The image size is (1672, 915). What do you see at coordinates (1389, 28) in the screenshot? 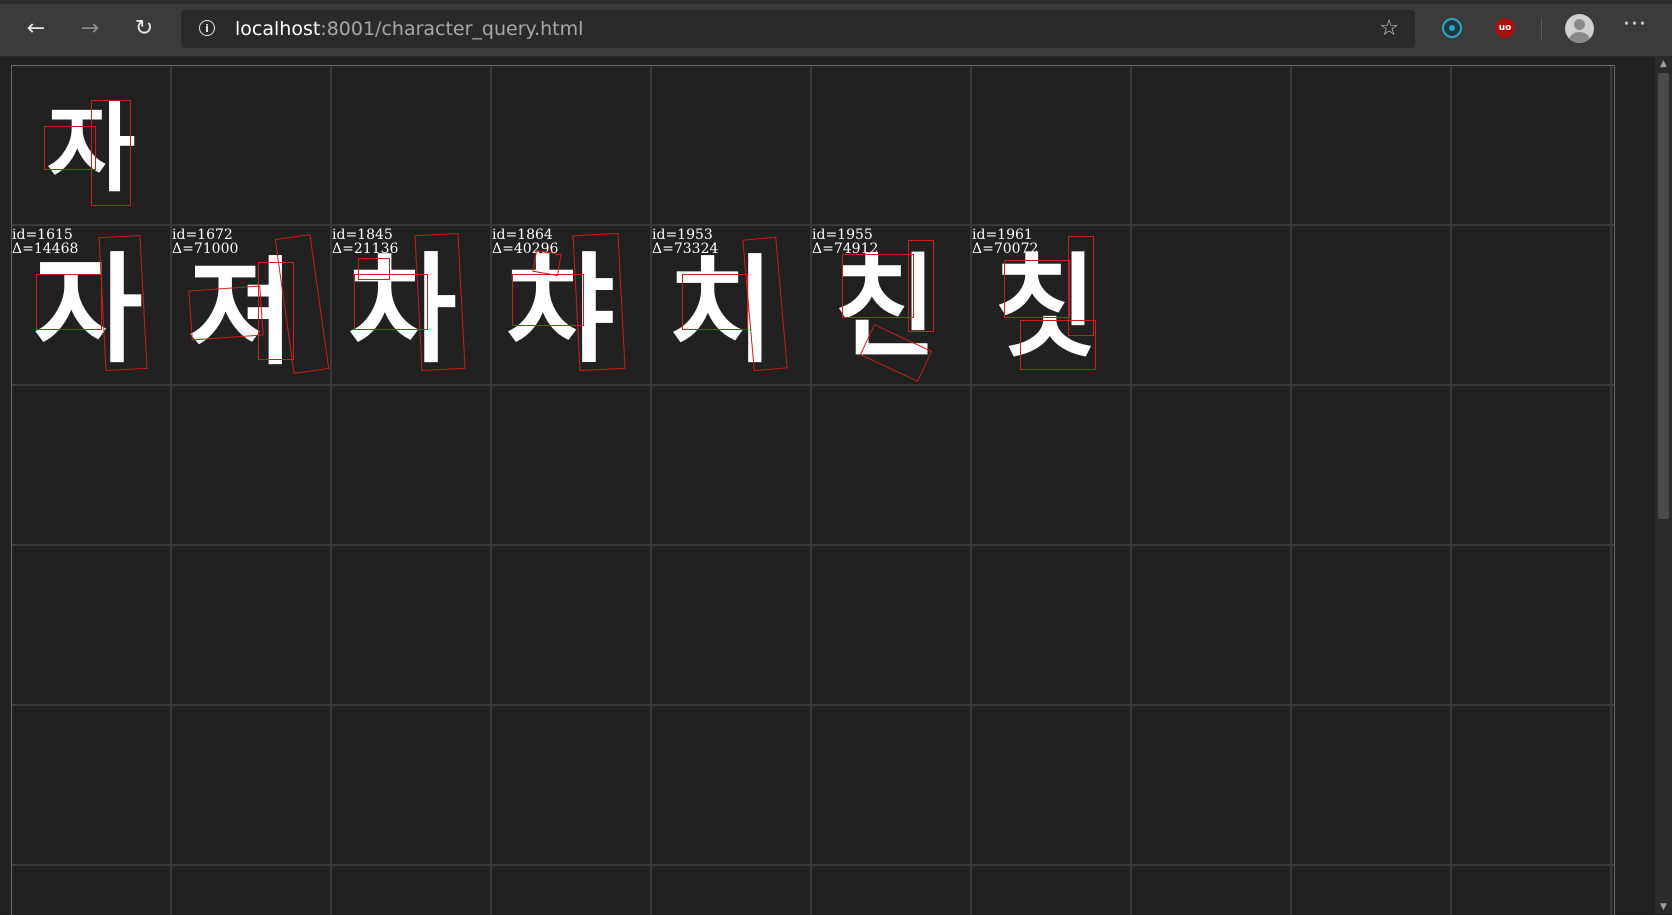
I see `favorite-star-icon: ☆` at bounding box center [1389, 28].